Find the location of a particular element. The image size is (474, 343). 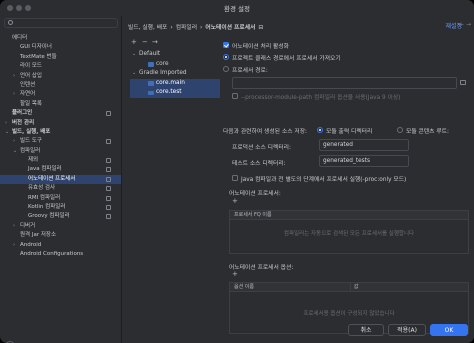

breadcrumb-item: 빌드, 실행, 배포 is located at coordinates (148, 28).